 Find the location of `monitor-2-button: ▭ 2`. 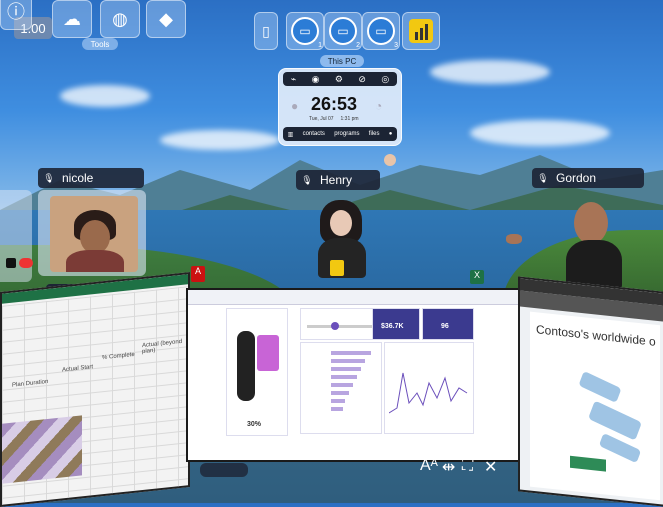

monitor-2-button: ▭ 2 is located at coordinates (343, 31).